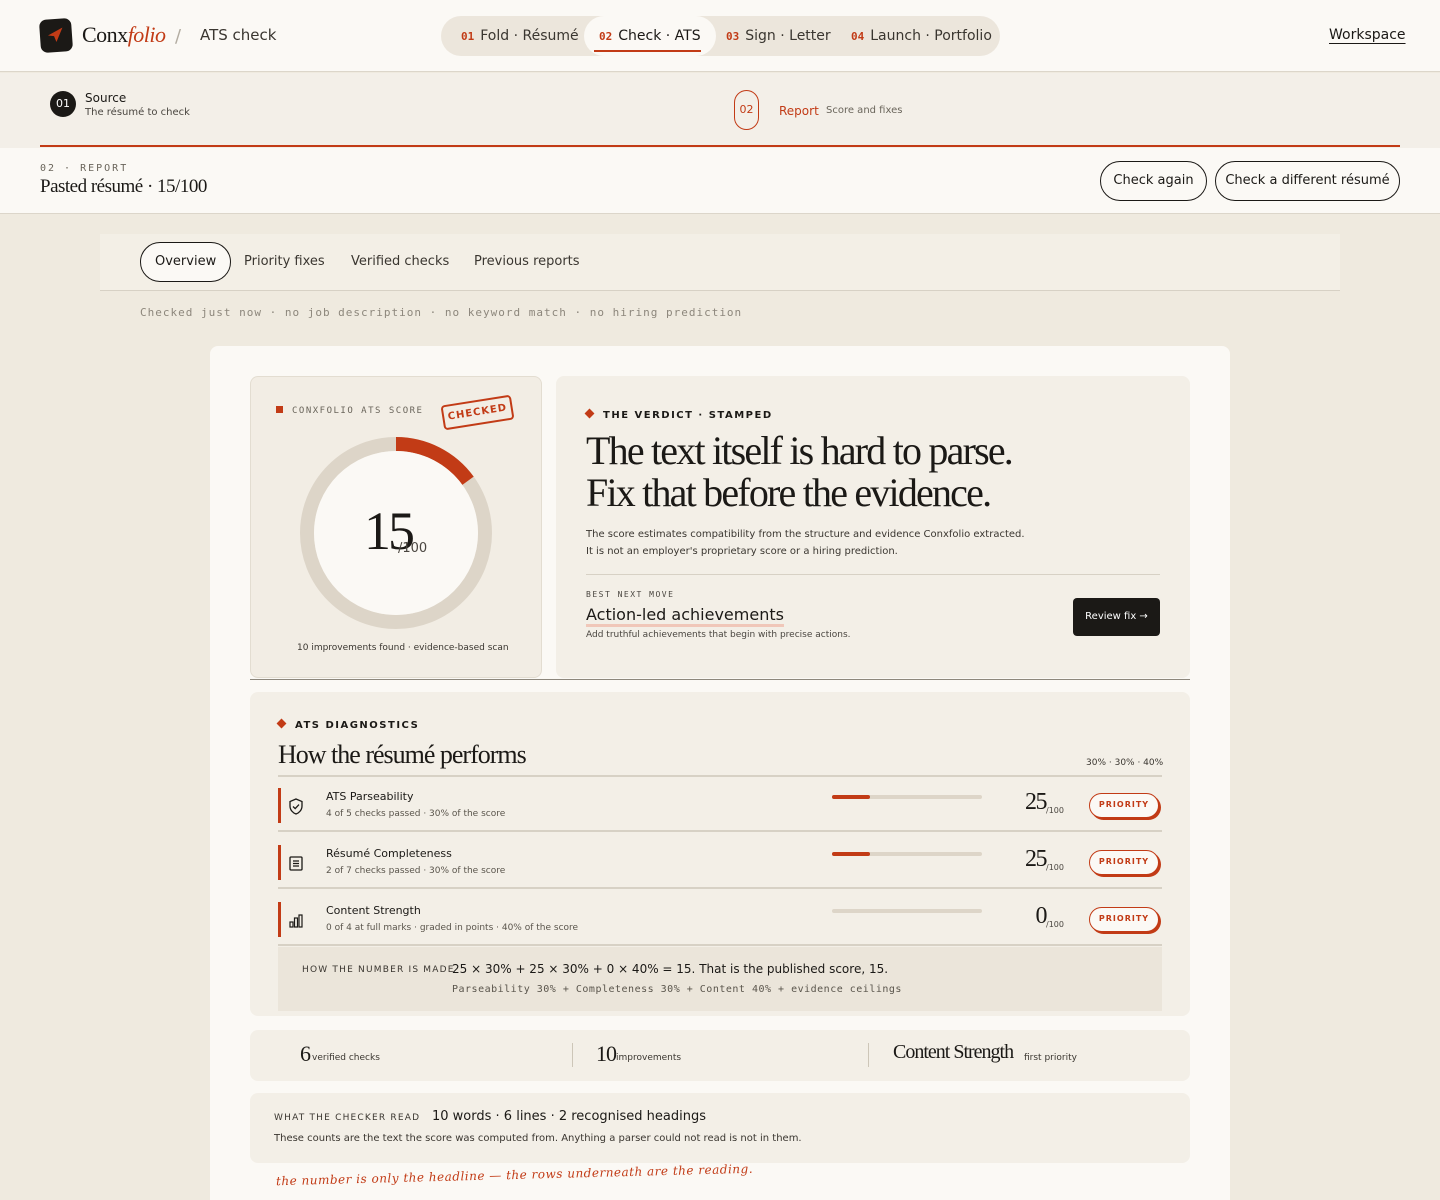  I want to click on review-fix-button: Review fix →, so click(1116, 617).